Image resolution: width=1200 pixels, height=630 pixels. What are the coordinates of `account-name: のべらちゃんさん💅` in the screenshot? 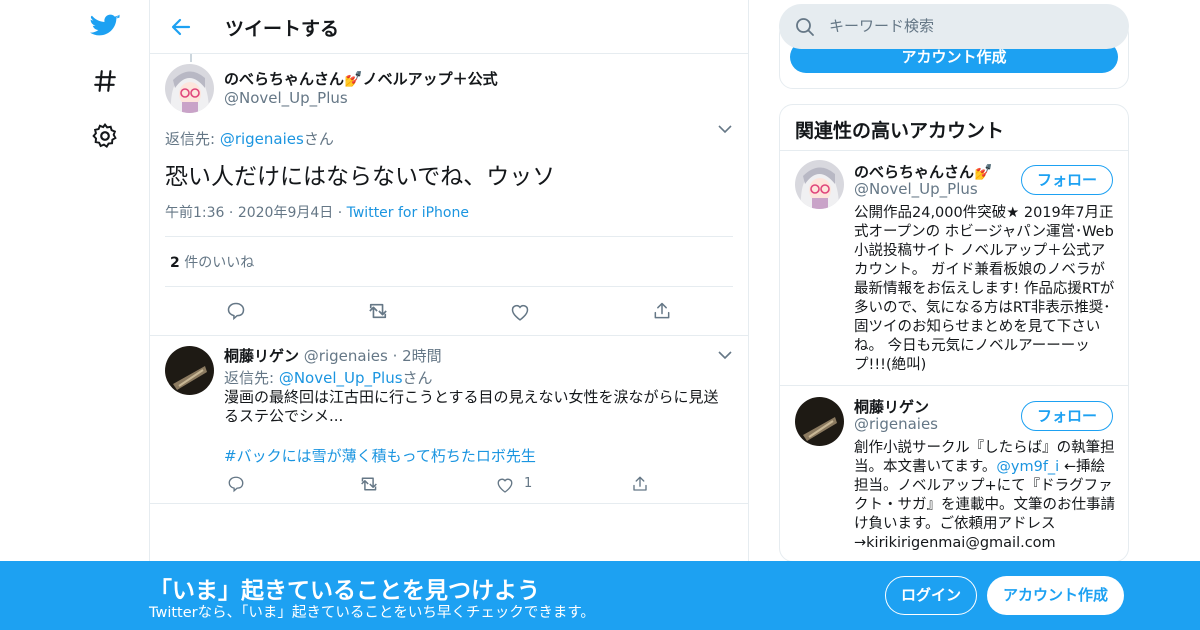 It's located at (923, 171).